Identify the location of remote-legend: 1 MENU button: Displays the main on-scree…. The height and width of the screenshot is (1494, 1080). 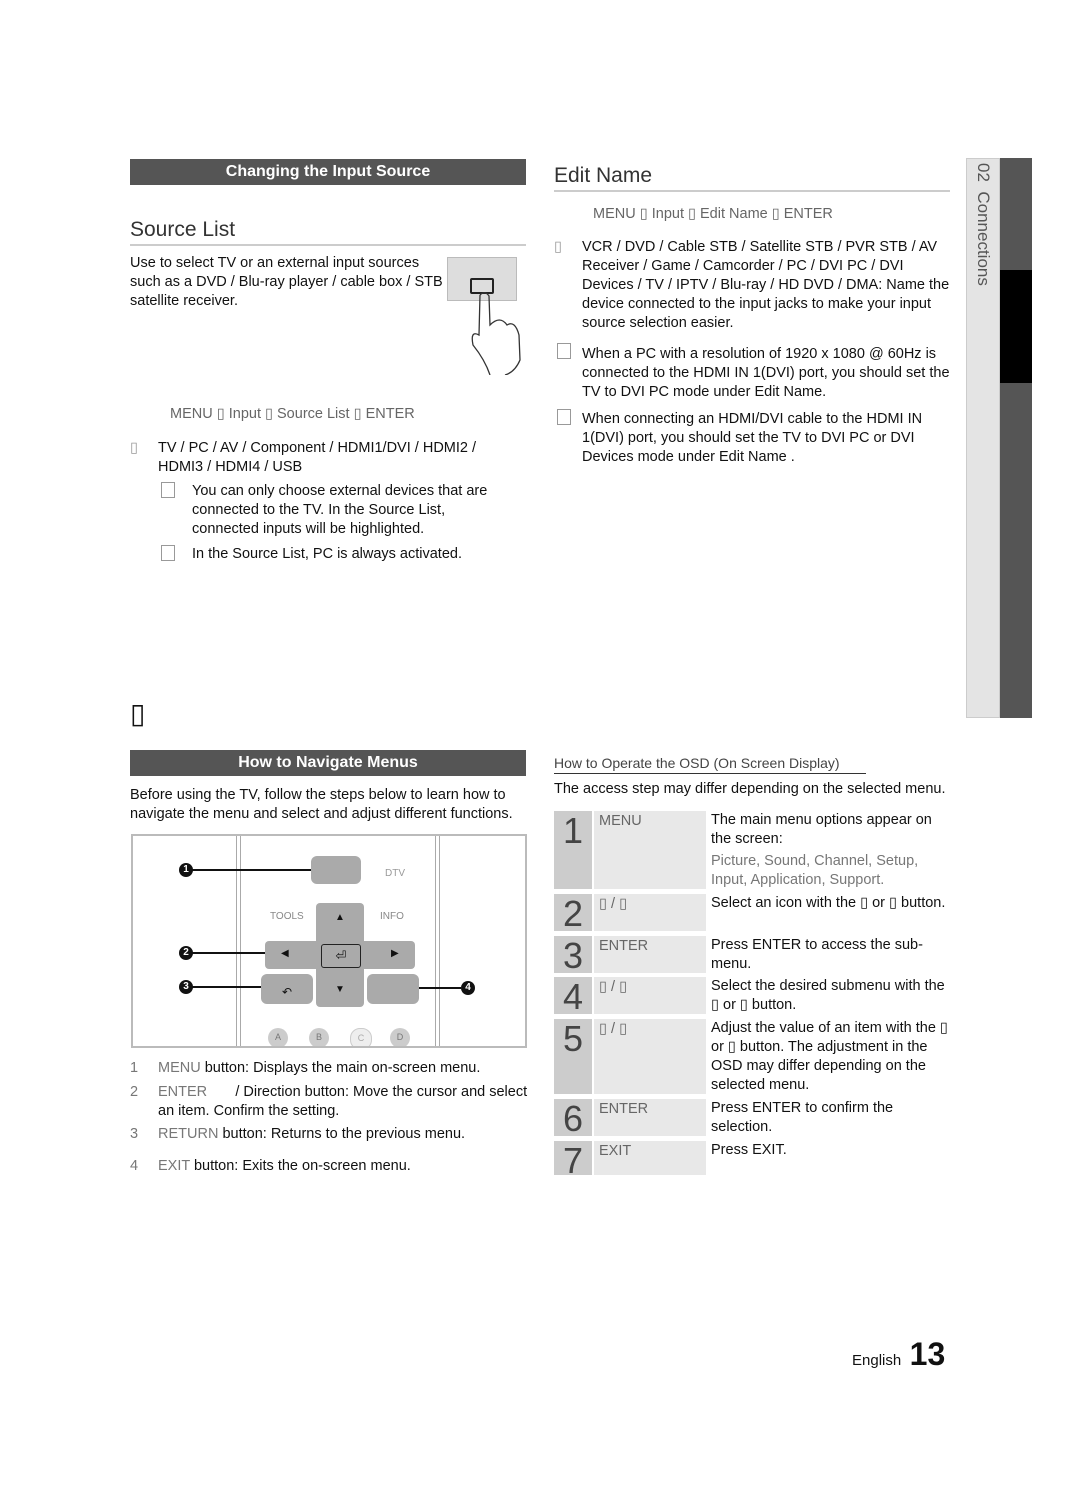
(330, 1120).